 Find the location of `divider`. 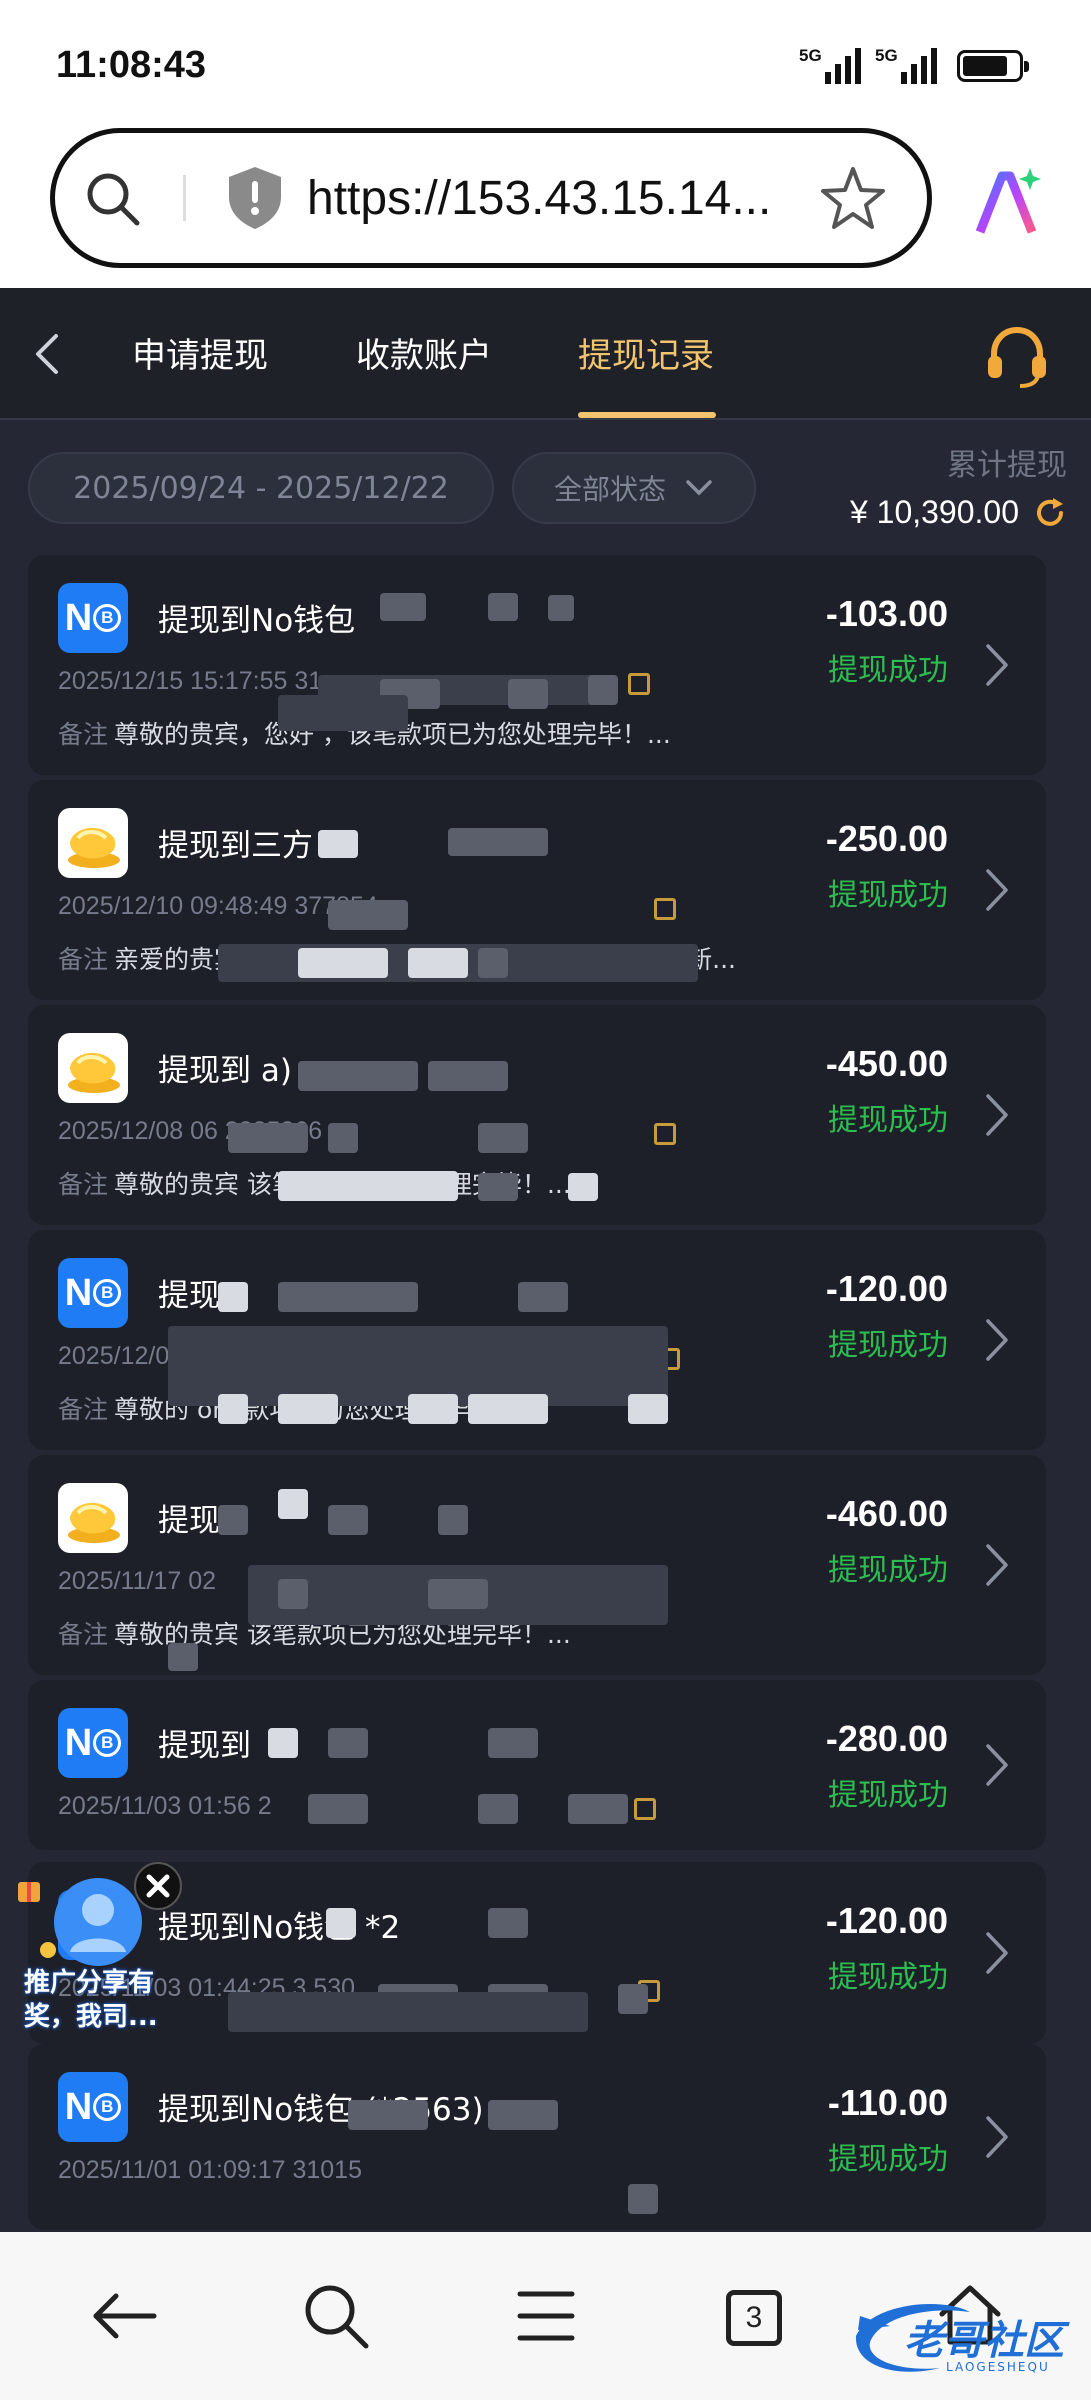

divider is located at coordinates (184, 198).